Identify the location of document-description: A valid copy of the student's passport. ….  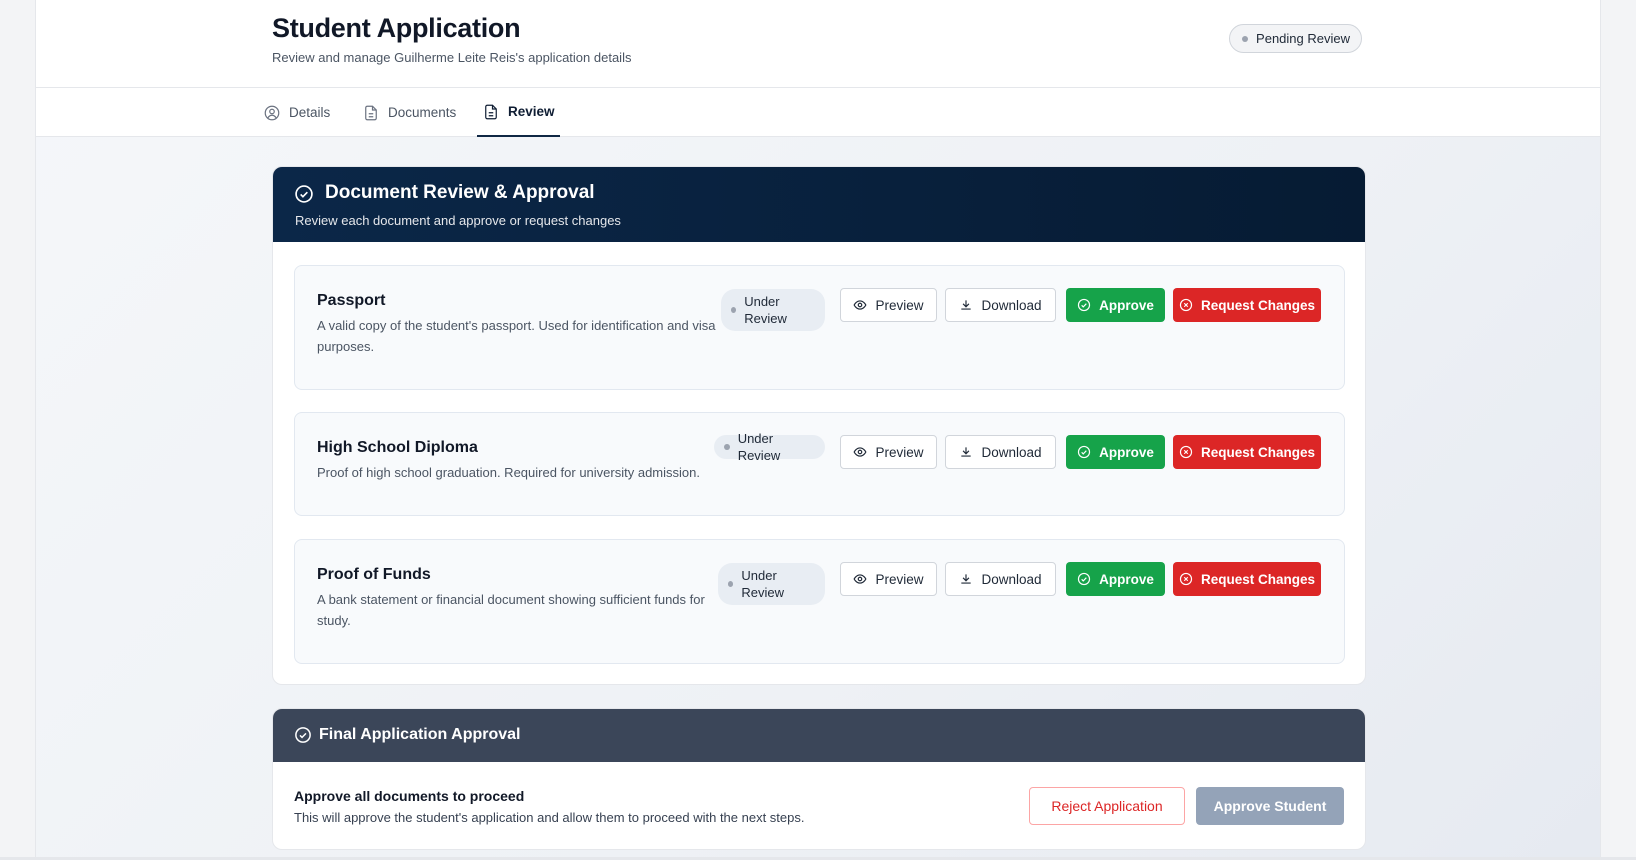
(516, 336).